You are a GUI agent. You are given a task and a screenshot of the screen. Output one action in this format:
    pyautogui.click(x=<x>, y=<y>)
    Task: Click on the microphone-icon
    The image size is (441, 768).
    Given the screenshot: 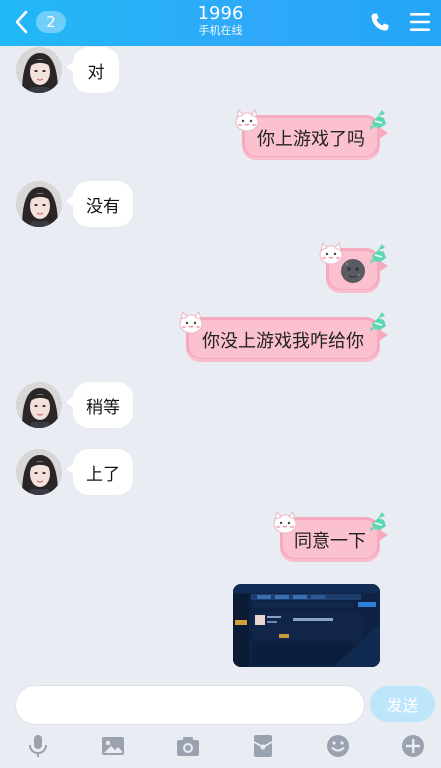 What is the action you would take?
    pyautogui.click(x=38, y=746)
    